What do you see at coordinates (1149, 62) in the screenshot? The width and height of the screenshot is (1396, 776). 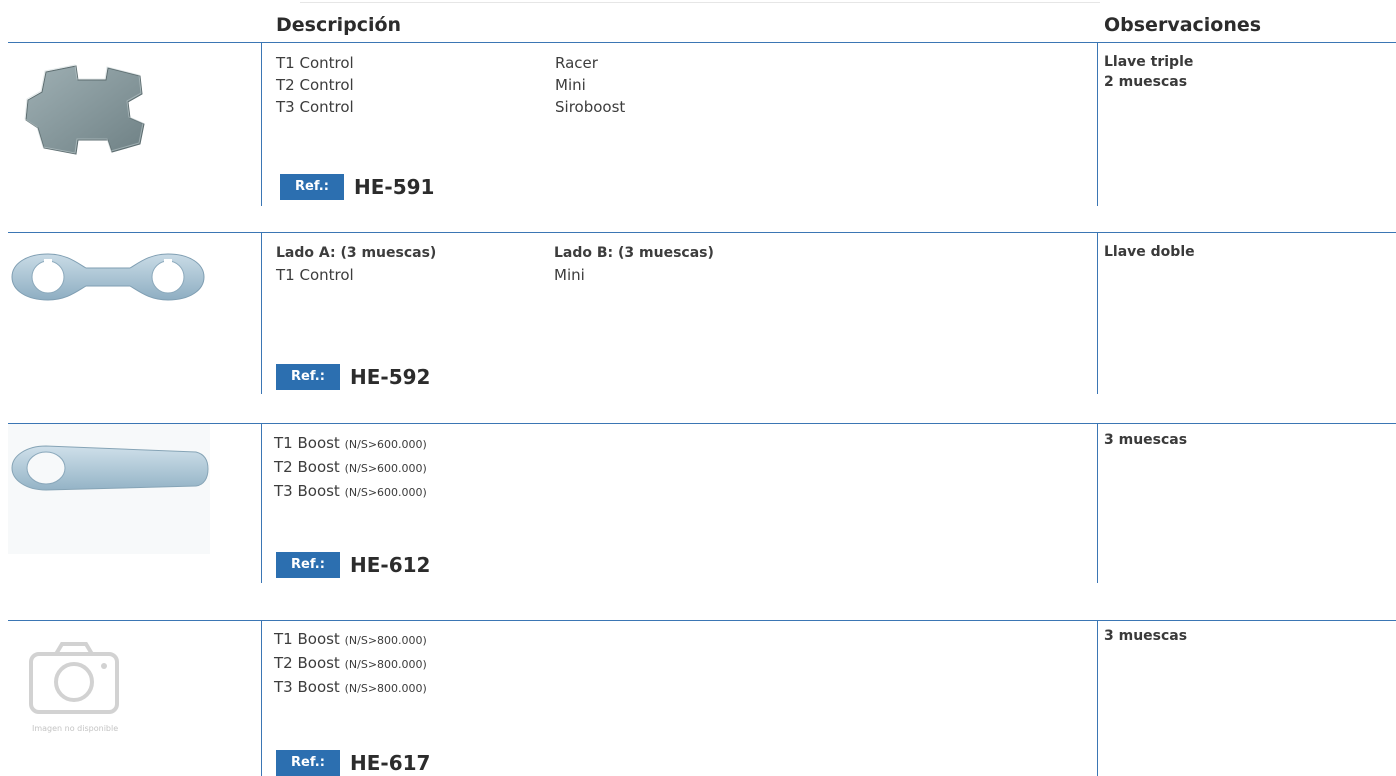 I see `observation-line: Llave triple` at bounding box center [1149, 62].